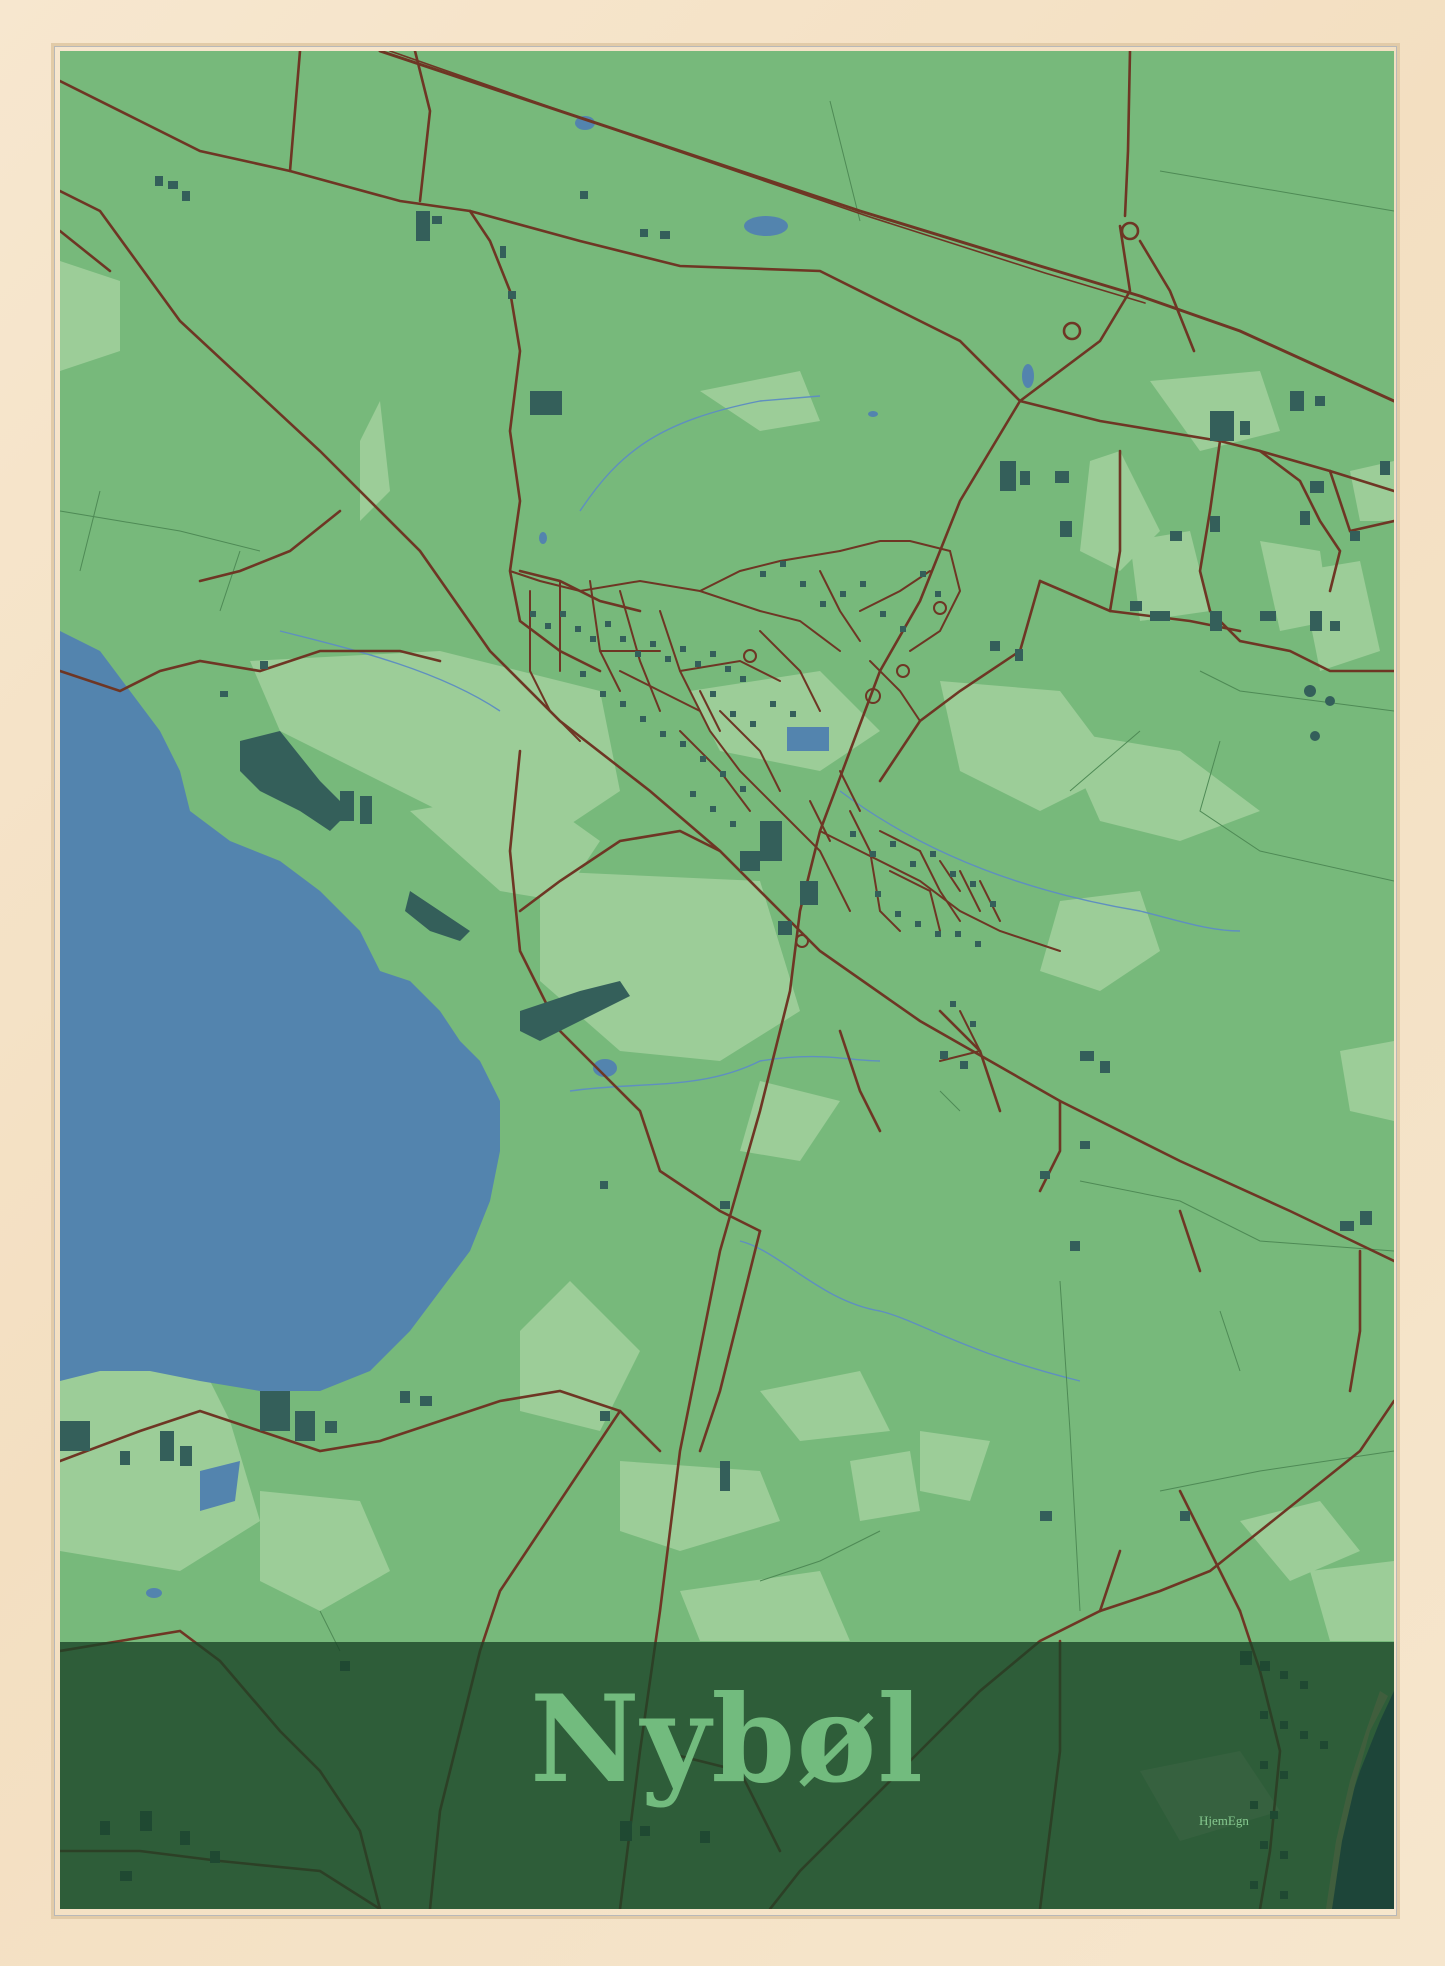 This screenshot has height=1966, width=1445. What do you see at coordinates (1224, 1820) in the screenshot?
I see `brand-logo: HjemEgn` at bounding box center [1224, 1820].